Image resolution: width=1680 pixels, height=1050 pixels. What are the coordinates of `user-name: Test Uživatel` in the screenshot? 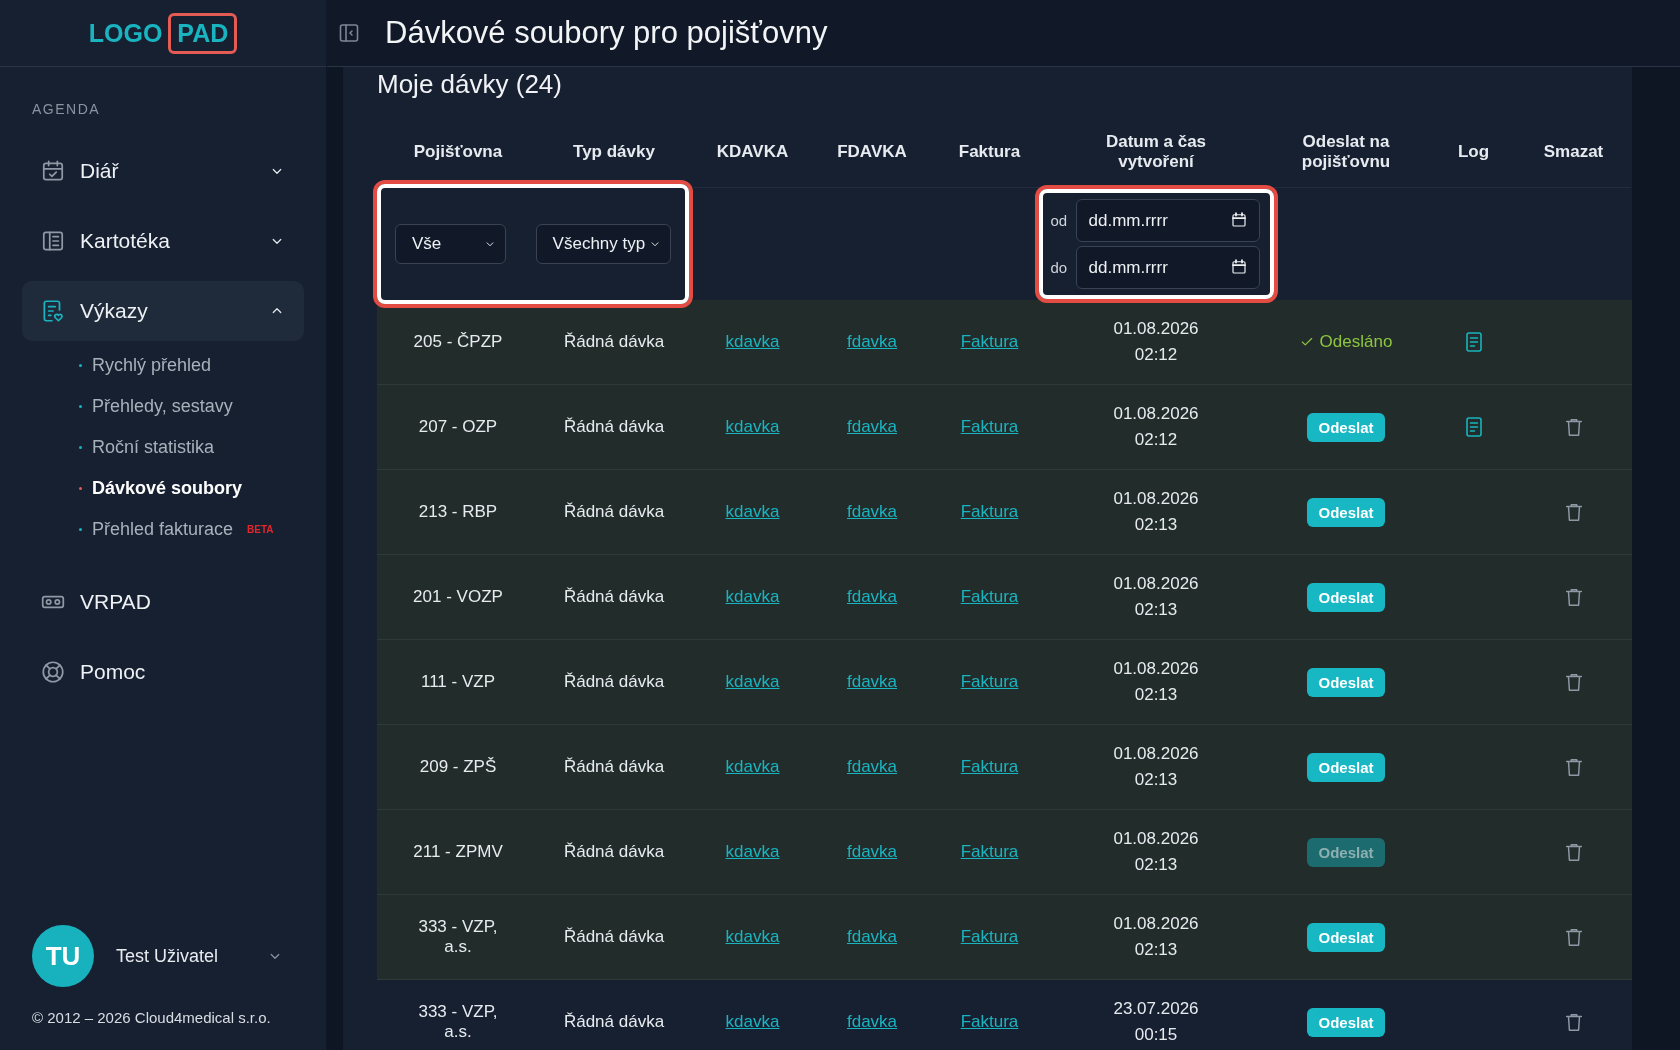 It's located at (191, 956).